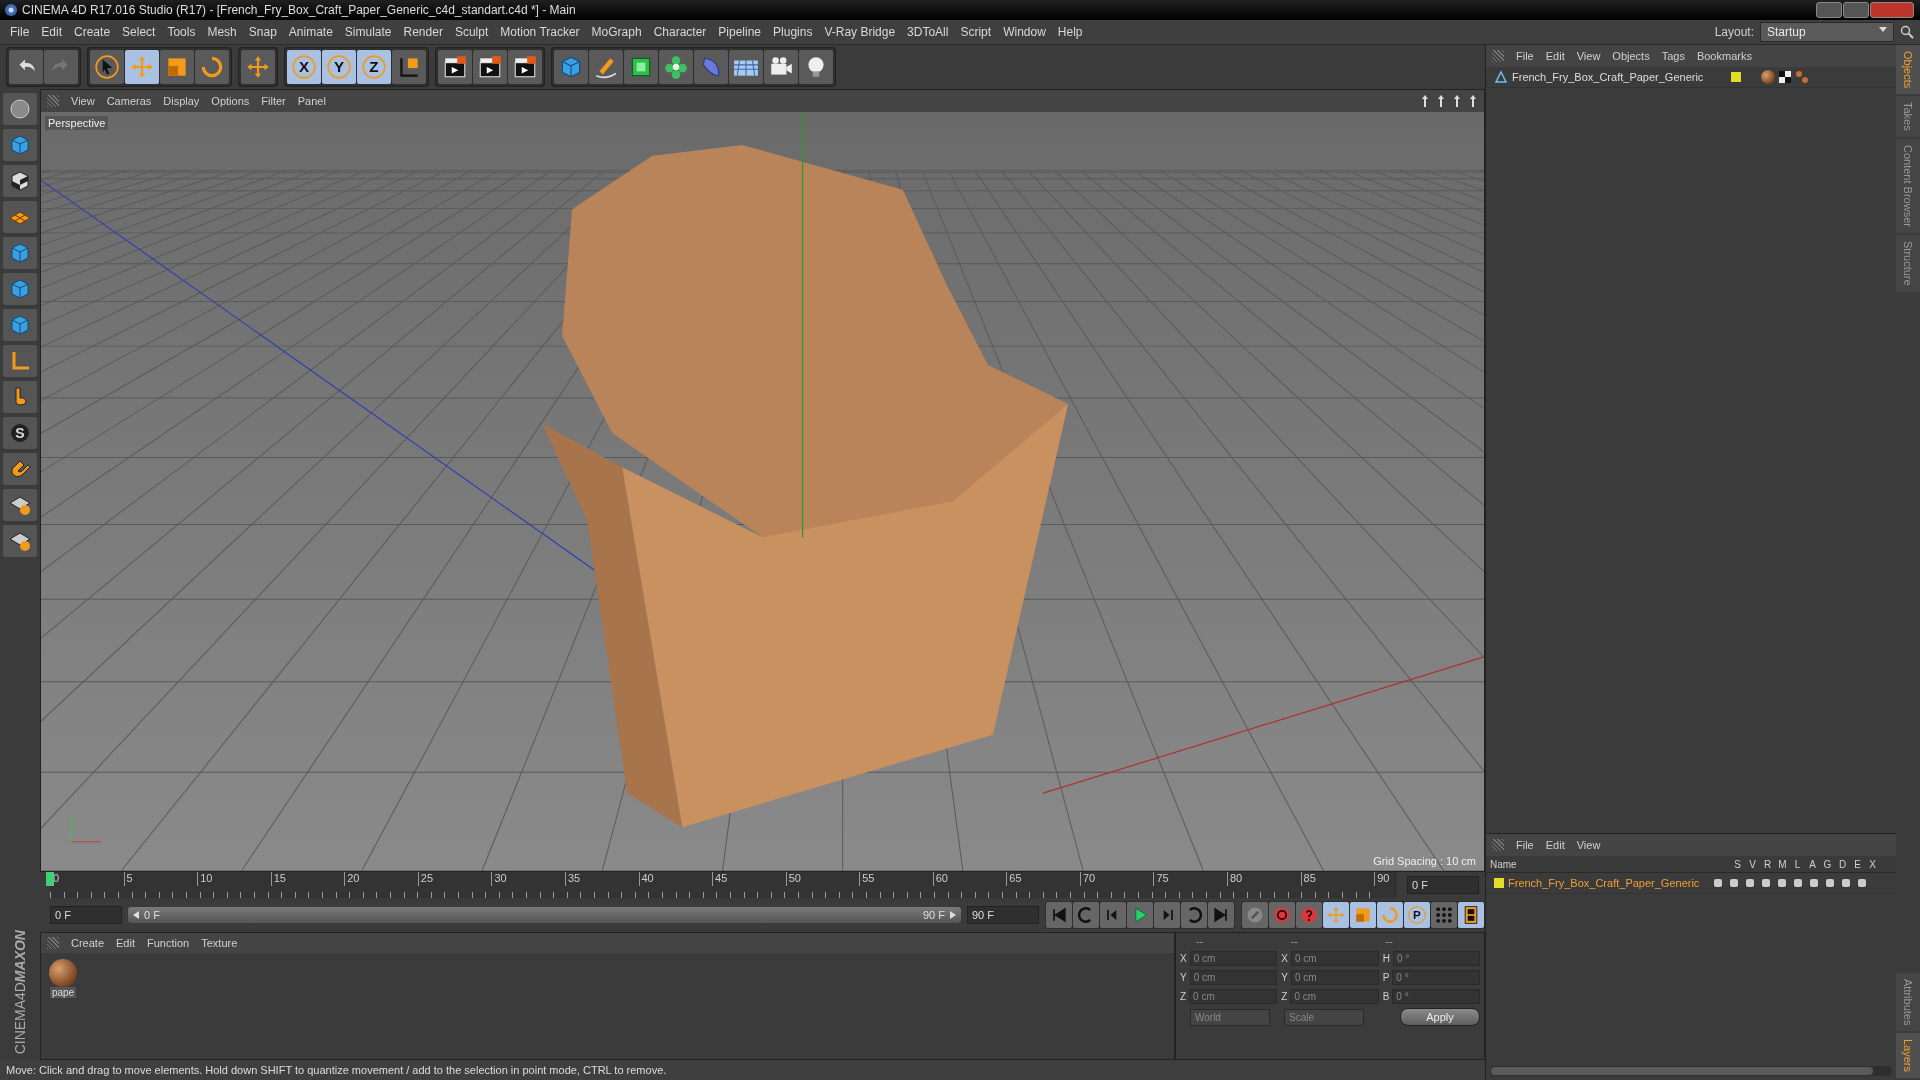 This screenshot has height=1080, width=1920. I want to click on objects-menu-item: File, so click(1525, 56).